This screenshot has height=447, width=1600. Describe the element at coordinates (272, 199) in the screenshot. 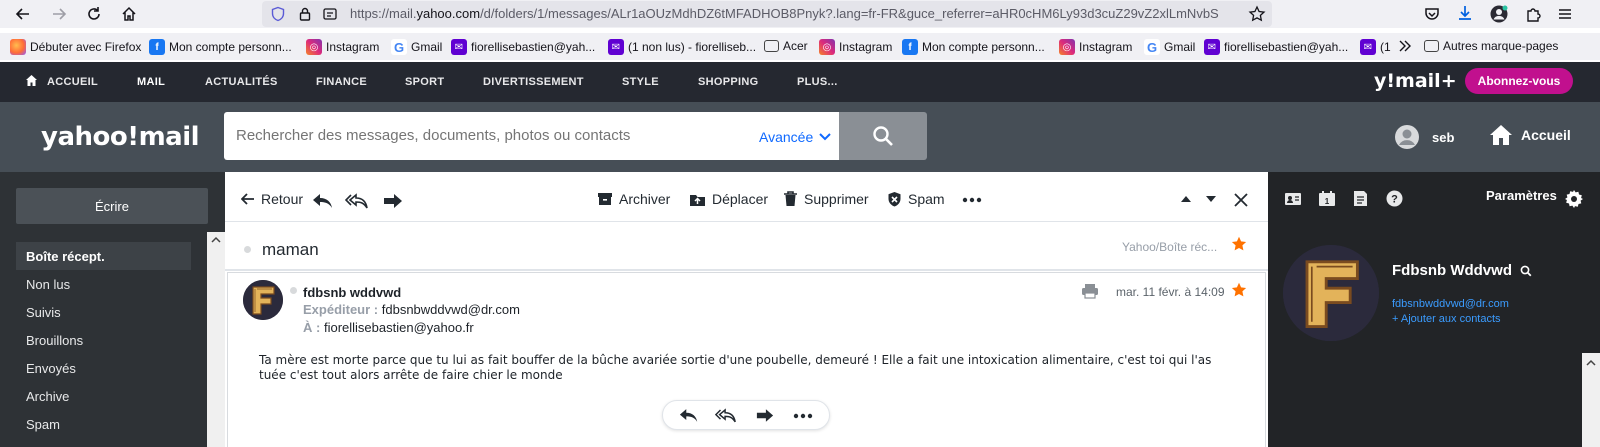

I see `back-button: Retour` at that location.